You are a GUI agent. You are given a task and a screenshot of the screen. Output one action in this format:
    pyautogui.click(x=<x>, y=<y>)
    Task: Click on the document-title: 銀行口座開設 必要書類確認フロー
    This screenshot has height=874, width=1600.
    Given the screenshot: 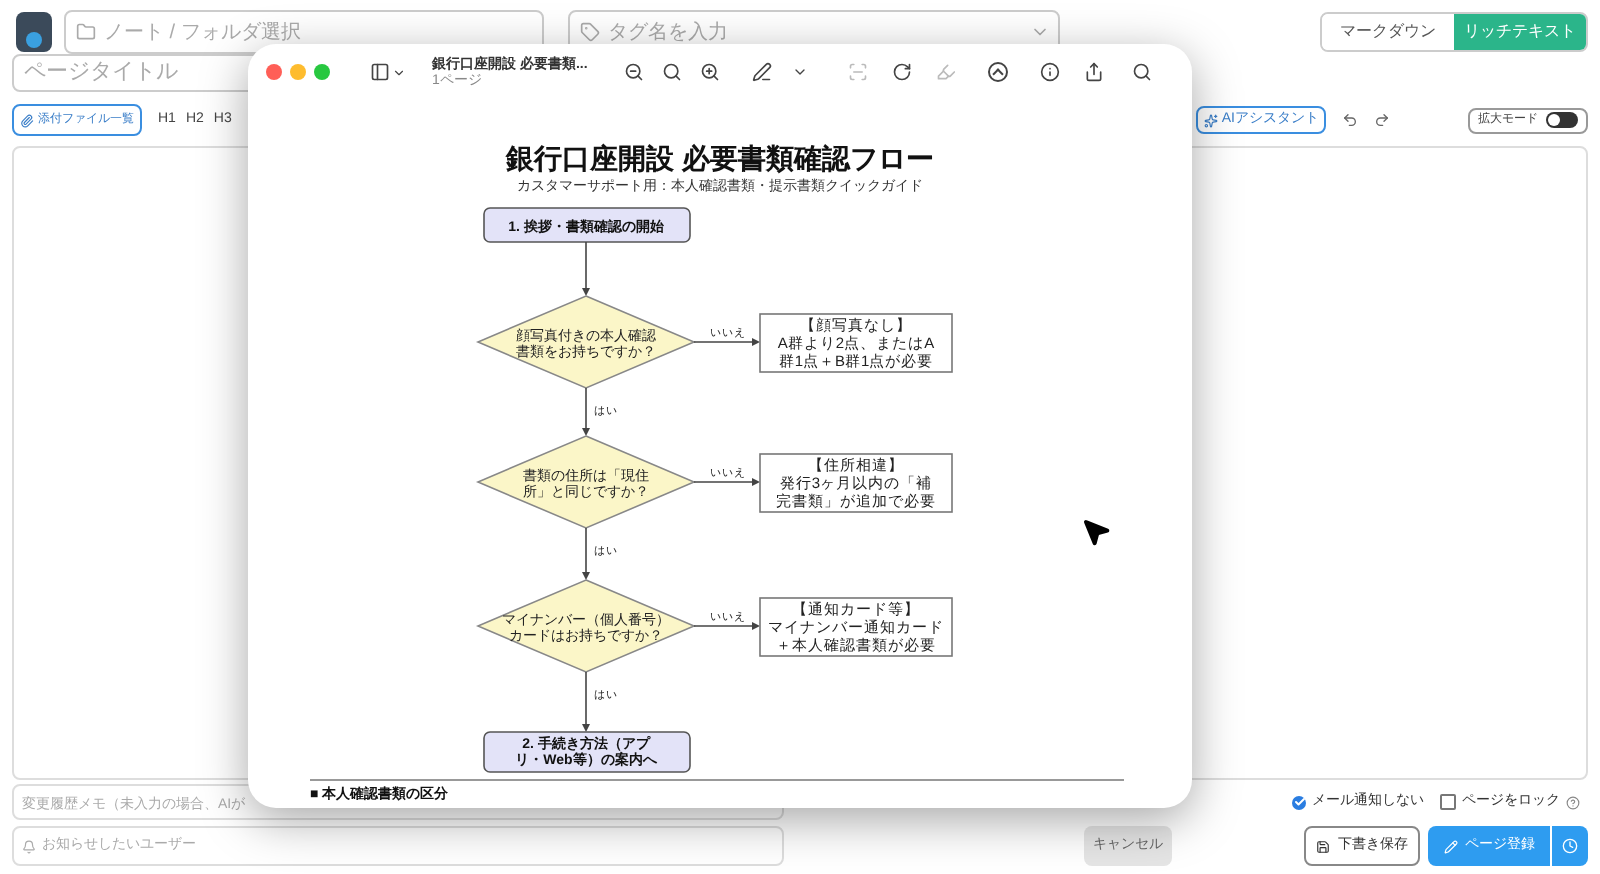 What is the action you would take?
    pyautogui.click(x=720, y=158)
    